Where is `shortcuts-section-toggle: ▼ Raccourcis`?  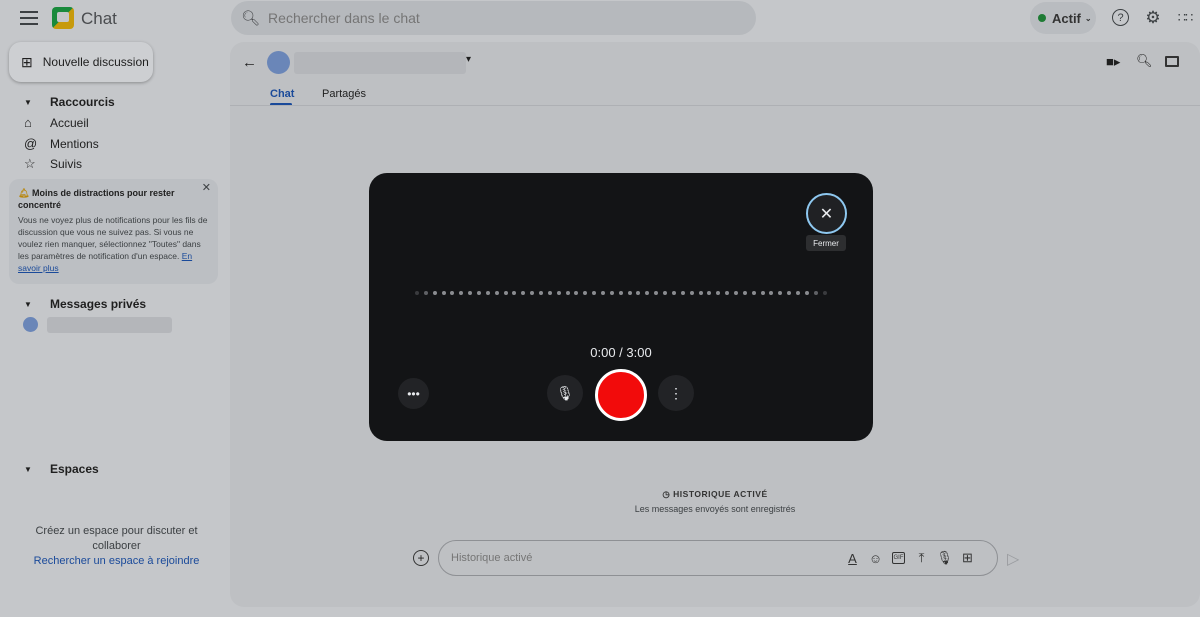 shortcuts-section-toggle: ▼ Raccourcis is located at coordinates (69, 102).